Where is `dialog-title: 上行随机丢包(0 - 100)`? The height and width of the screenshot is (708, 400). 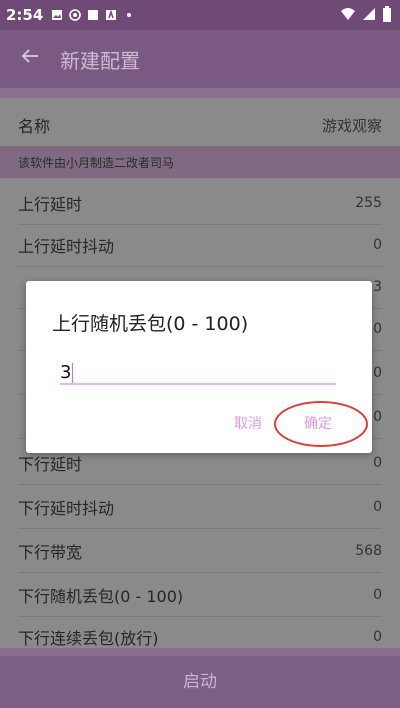
dialog-title: 上行随机丢包(0 - 100) is located at coordinates (150, 324).